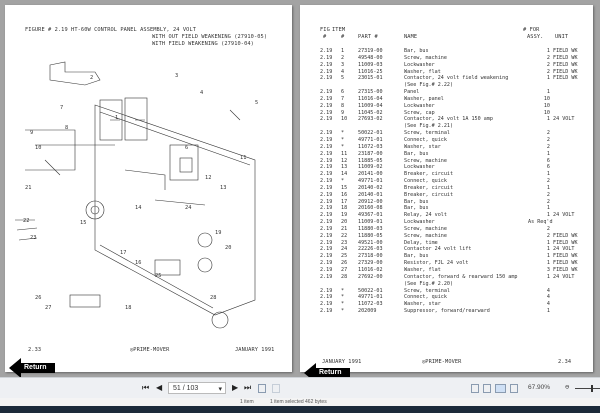 The height and width of the screenshot is (413, 600). I want to click on callout-number: 7, so click(62, 108).